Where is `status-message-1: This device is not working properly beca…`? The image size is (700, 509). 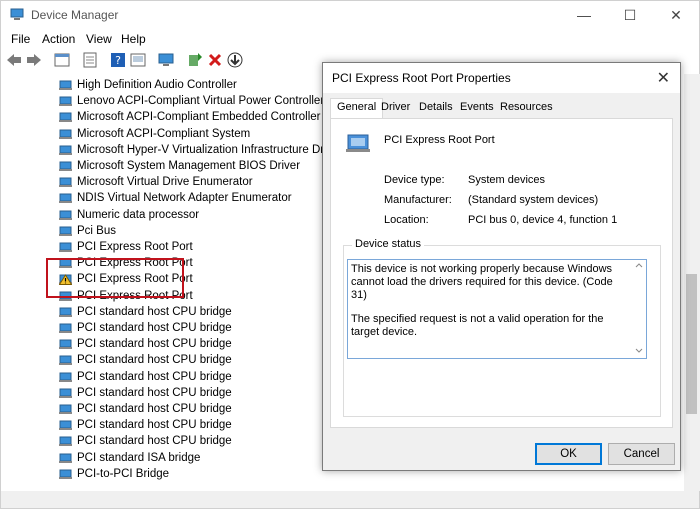 status-message-1: This device is not working properly beca… is located at coordinates (482, 282).